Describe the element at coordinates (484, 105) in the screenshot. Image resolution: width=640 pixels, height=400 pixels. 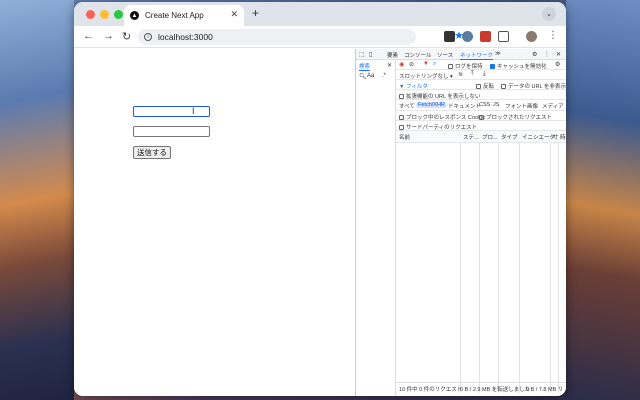
I see `filter-css: CSS` at that location.